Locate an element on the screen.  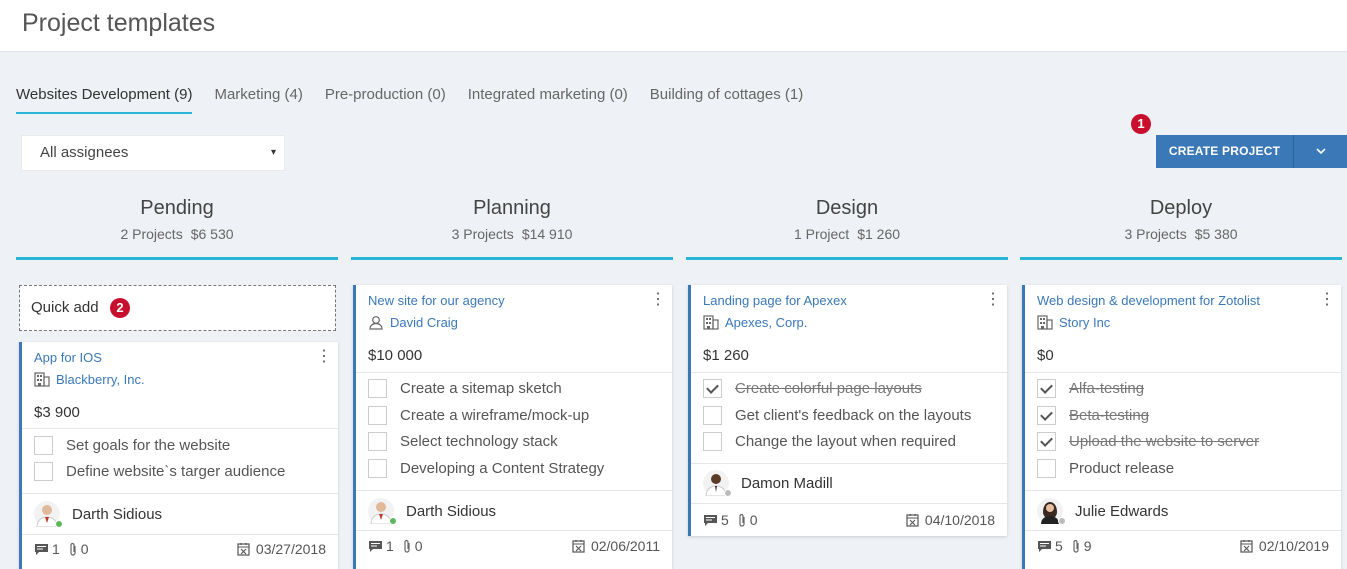
hint-badge-2: 2 is located at coordinates (120, 308).